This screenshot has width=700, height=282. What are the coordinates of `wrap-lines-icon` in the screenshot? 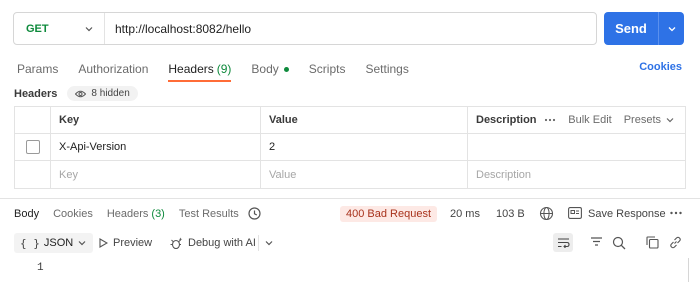 It's located at (563, 243).